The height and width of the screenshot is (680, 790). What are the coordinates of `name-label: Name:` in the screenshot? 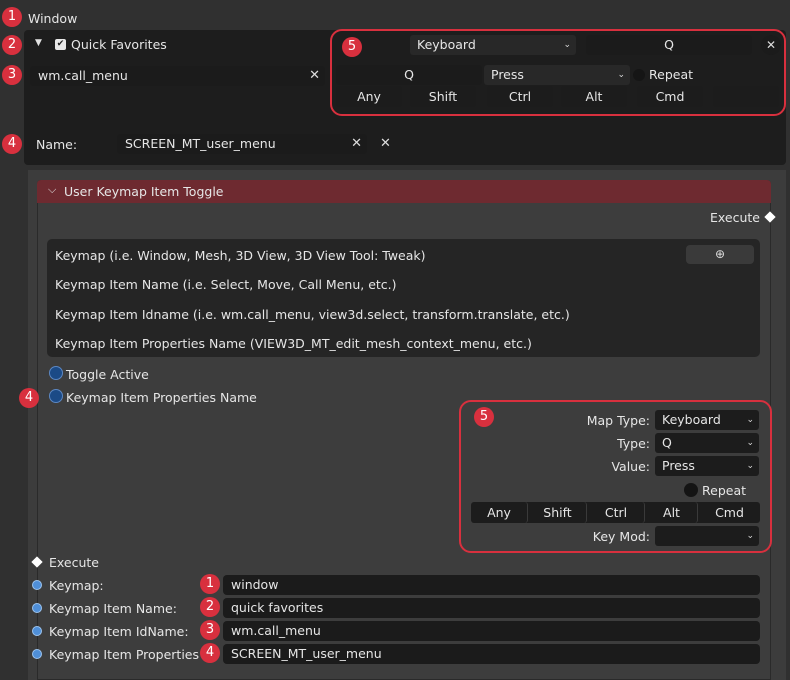 It's located at (57, 144).